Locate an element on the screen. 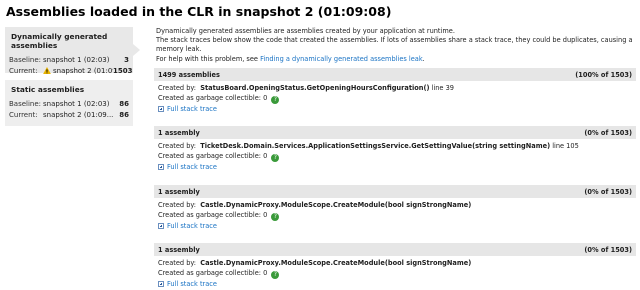  dynamic-current-row: Current: snapshot 2 (01:09... 1503 is located at coordinates (71, 70).